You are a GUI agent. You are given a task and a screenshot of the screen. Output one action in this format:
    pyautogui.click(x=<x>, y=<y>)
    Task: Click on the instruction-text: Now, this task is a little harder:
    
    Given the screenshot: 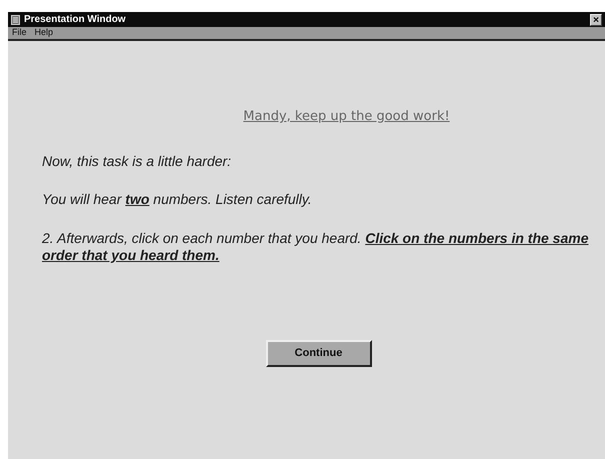 What is the action you would take?
    pyautogui.click(x=137, y=161)
    